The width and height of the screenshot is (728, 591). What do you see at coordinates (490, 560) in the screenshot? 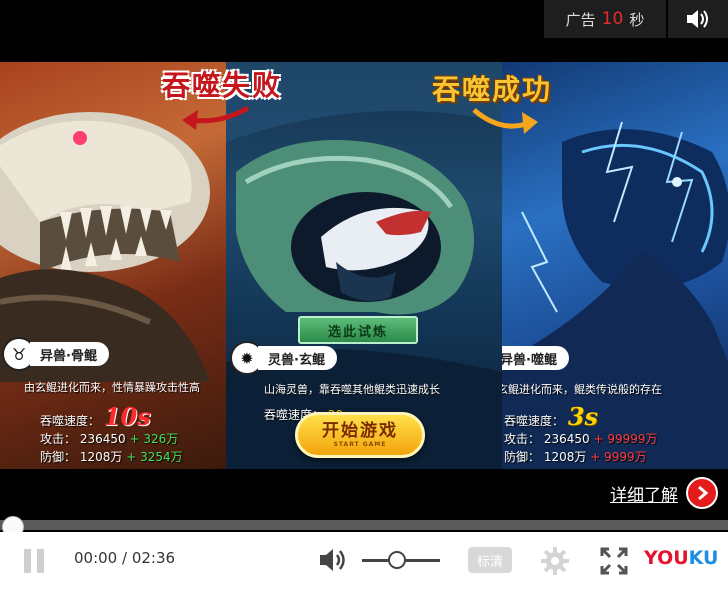
I see `quality-button: 标清` at bounding box center [490, 560].